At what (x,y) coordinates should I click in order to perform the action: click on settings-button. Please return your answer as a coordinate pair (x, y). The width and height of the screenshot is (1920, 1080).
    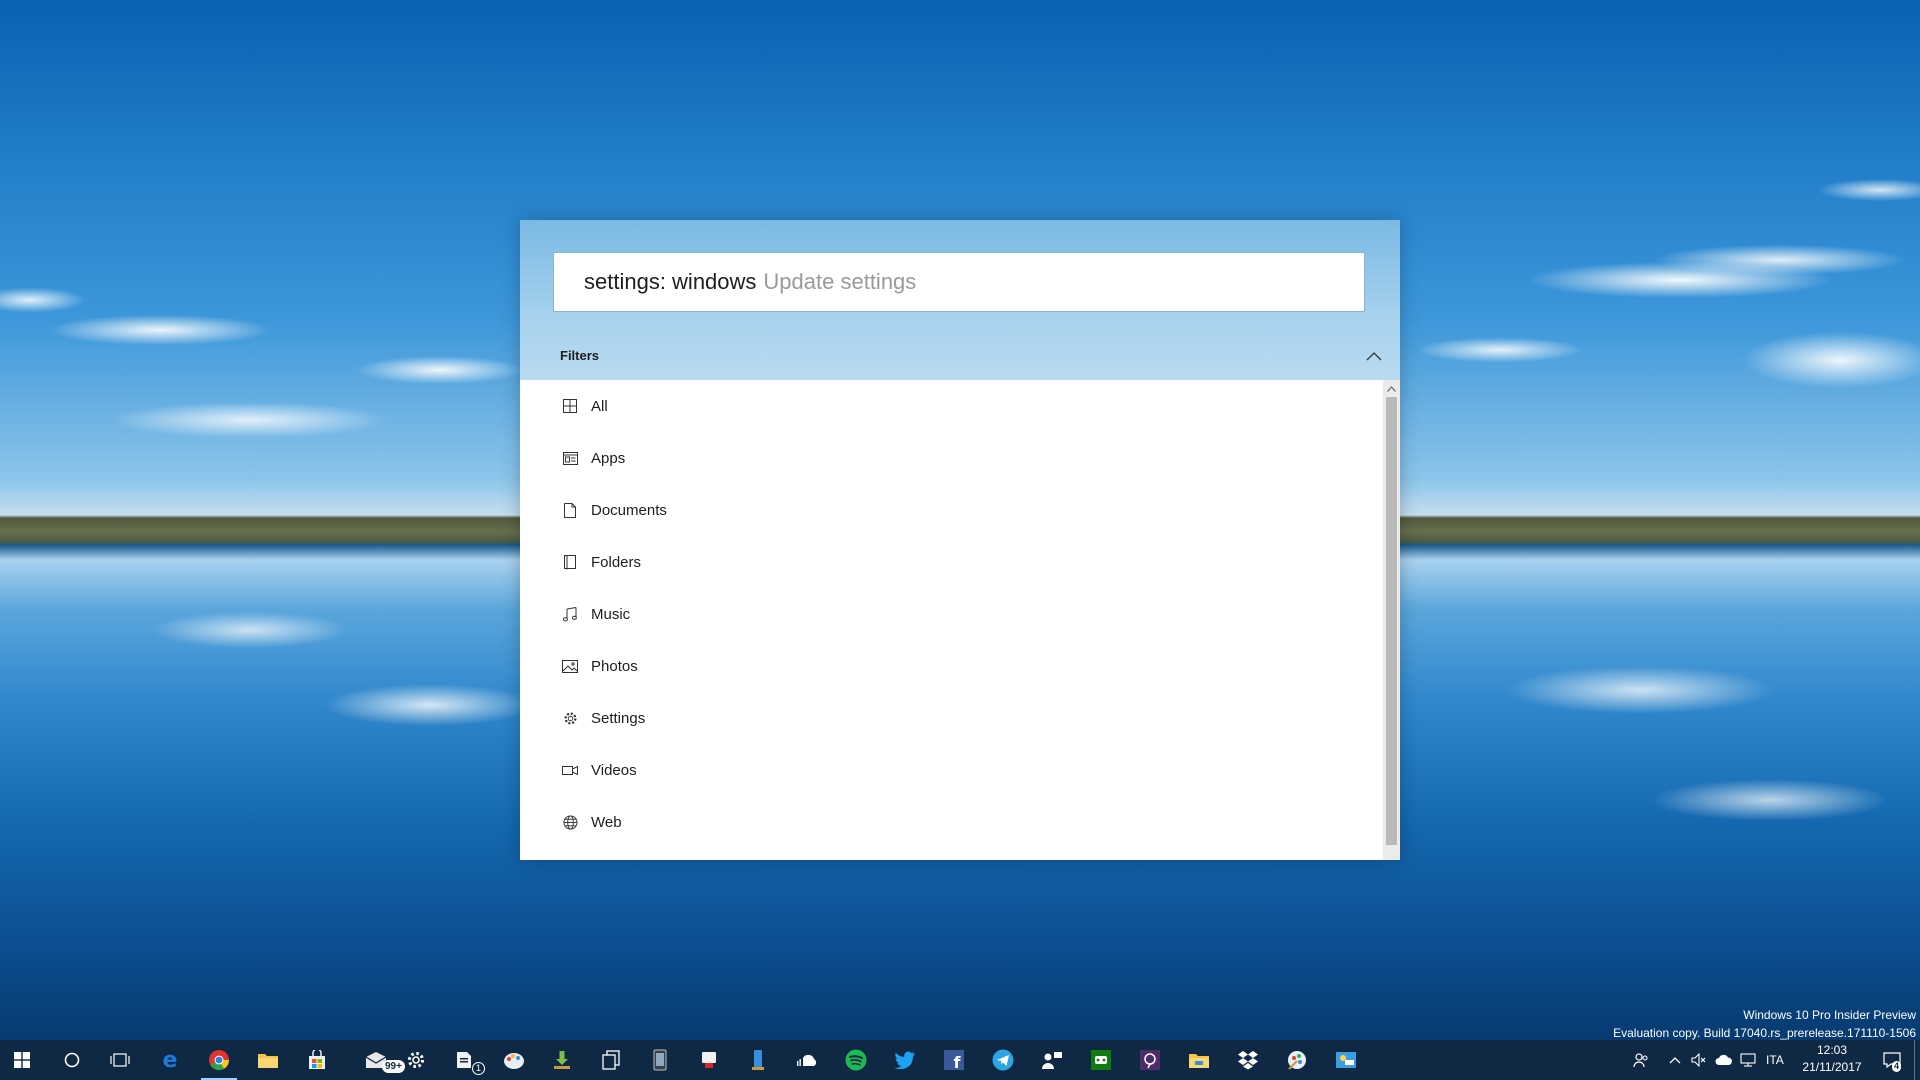
    Looking at the image, I should click on (416, 1060).